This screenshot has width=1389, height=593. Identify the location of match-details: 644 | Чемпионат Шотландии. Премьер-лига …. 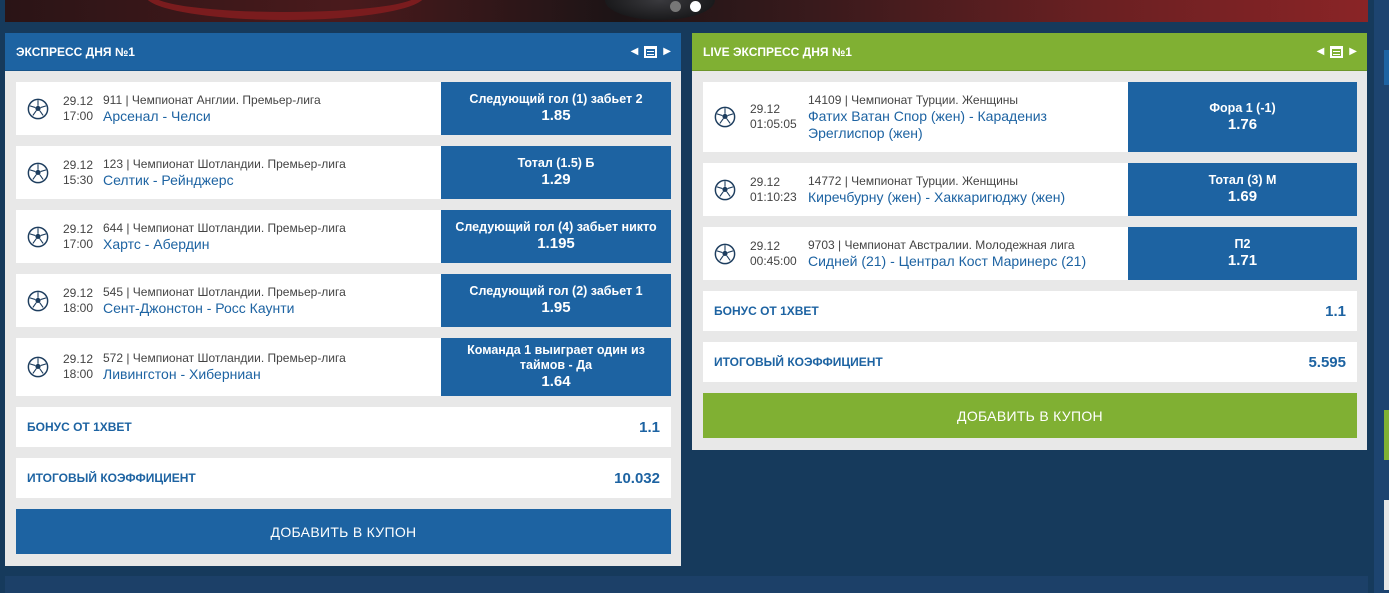
(224, 237).